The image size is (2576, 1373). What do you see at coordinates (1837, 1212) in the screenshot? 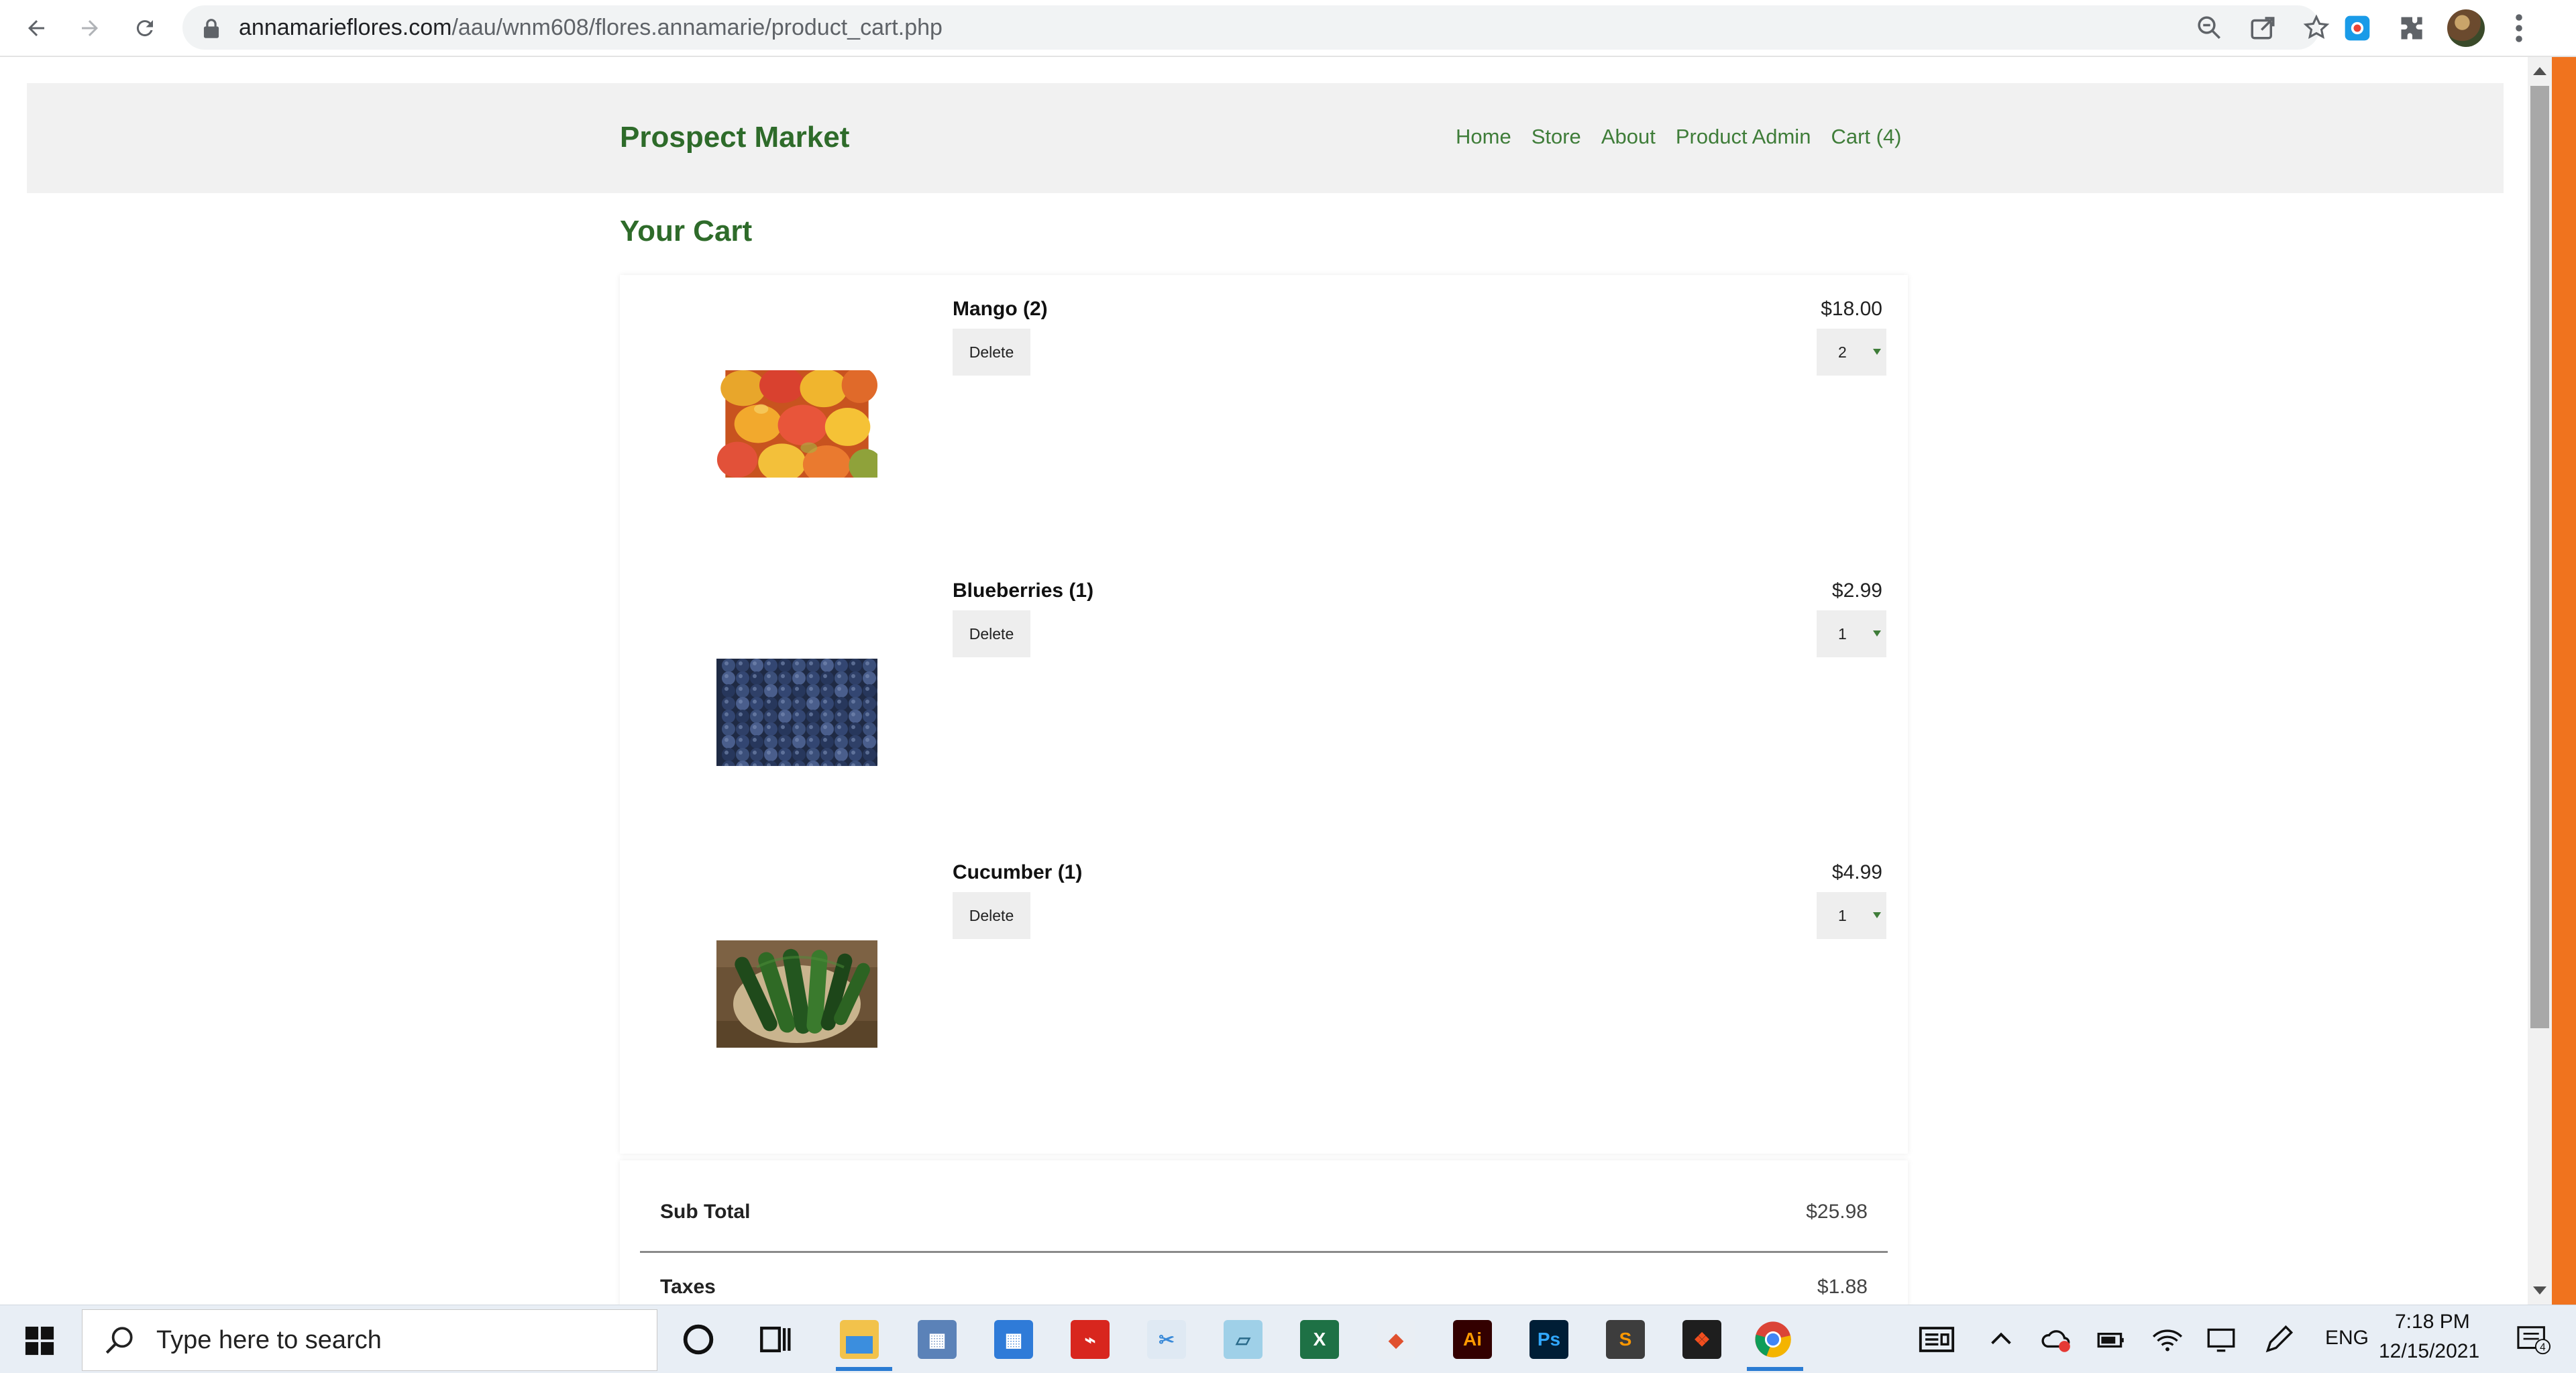
I see `subtotal-value: $25.98` at bounding box center [1837, 1212].